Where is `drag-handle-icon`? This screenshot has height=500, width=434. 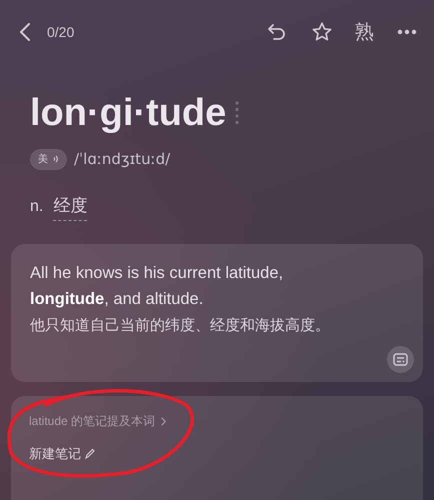 drag-handle-icon is located at coordinates (237, 113).